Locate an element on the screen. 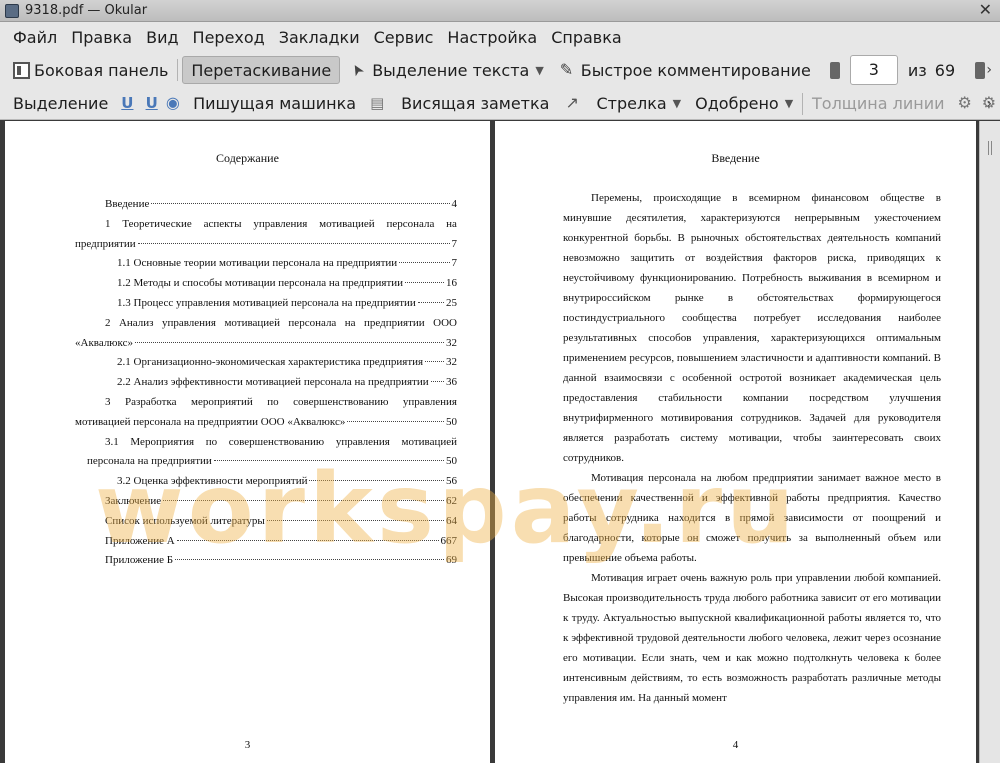 The image size is (1000, 763). toc-entry-page: 36 is located at coordinates (451, 382).